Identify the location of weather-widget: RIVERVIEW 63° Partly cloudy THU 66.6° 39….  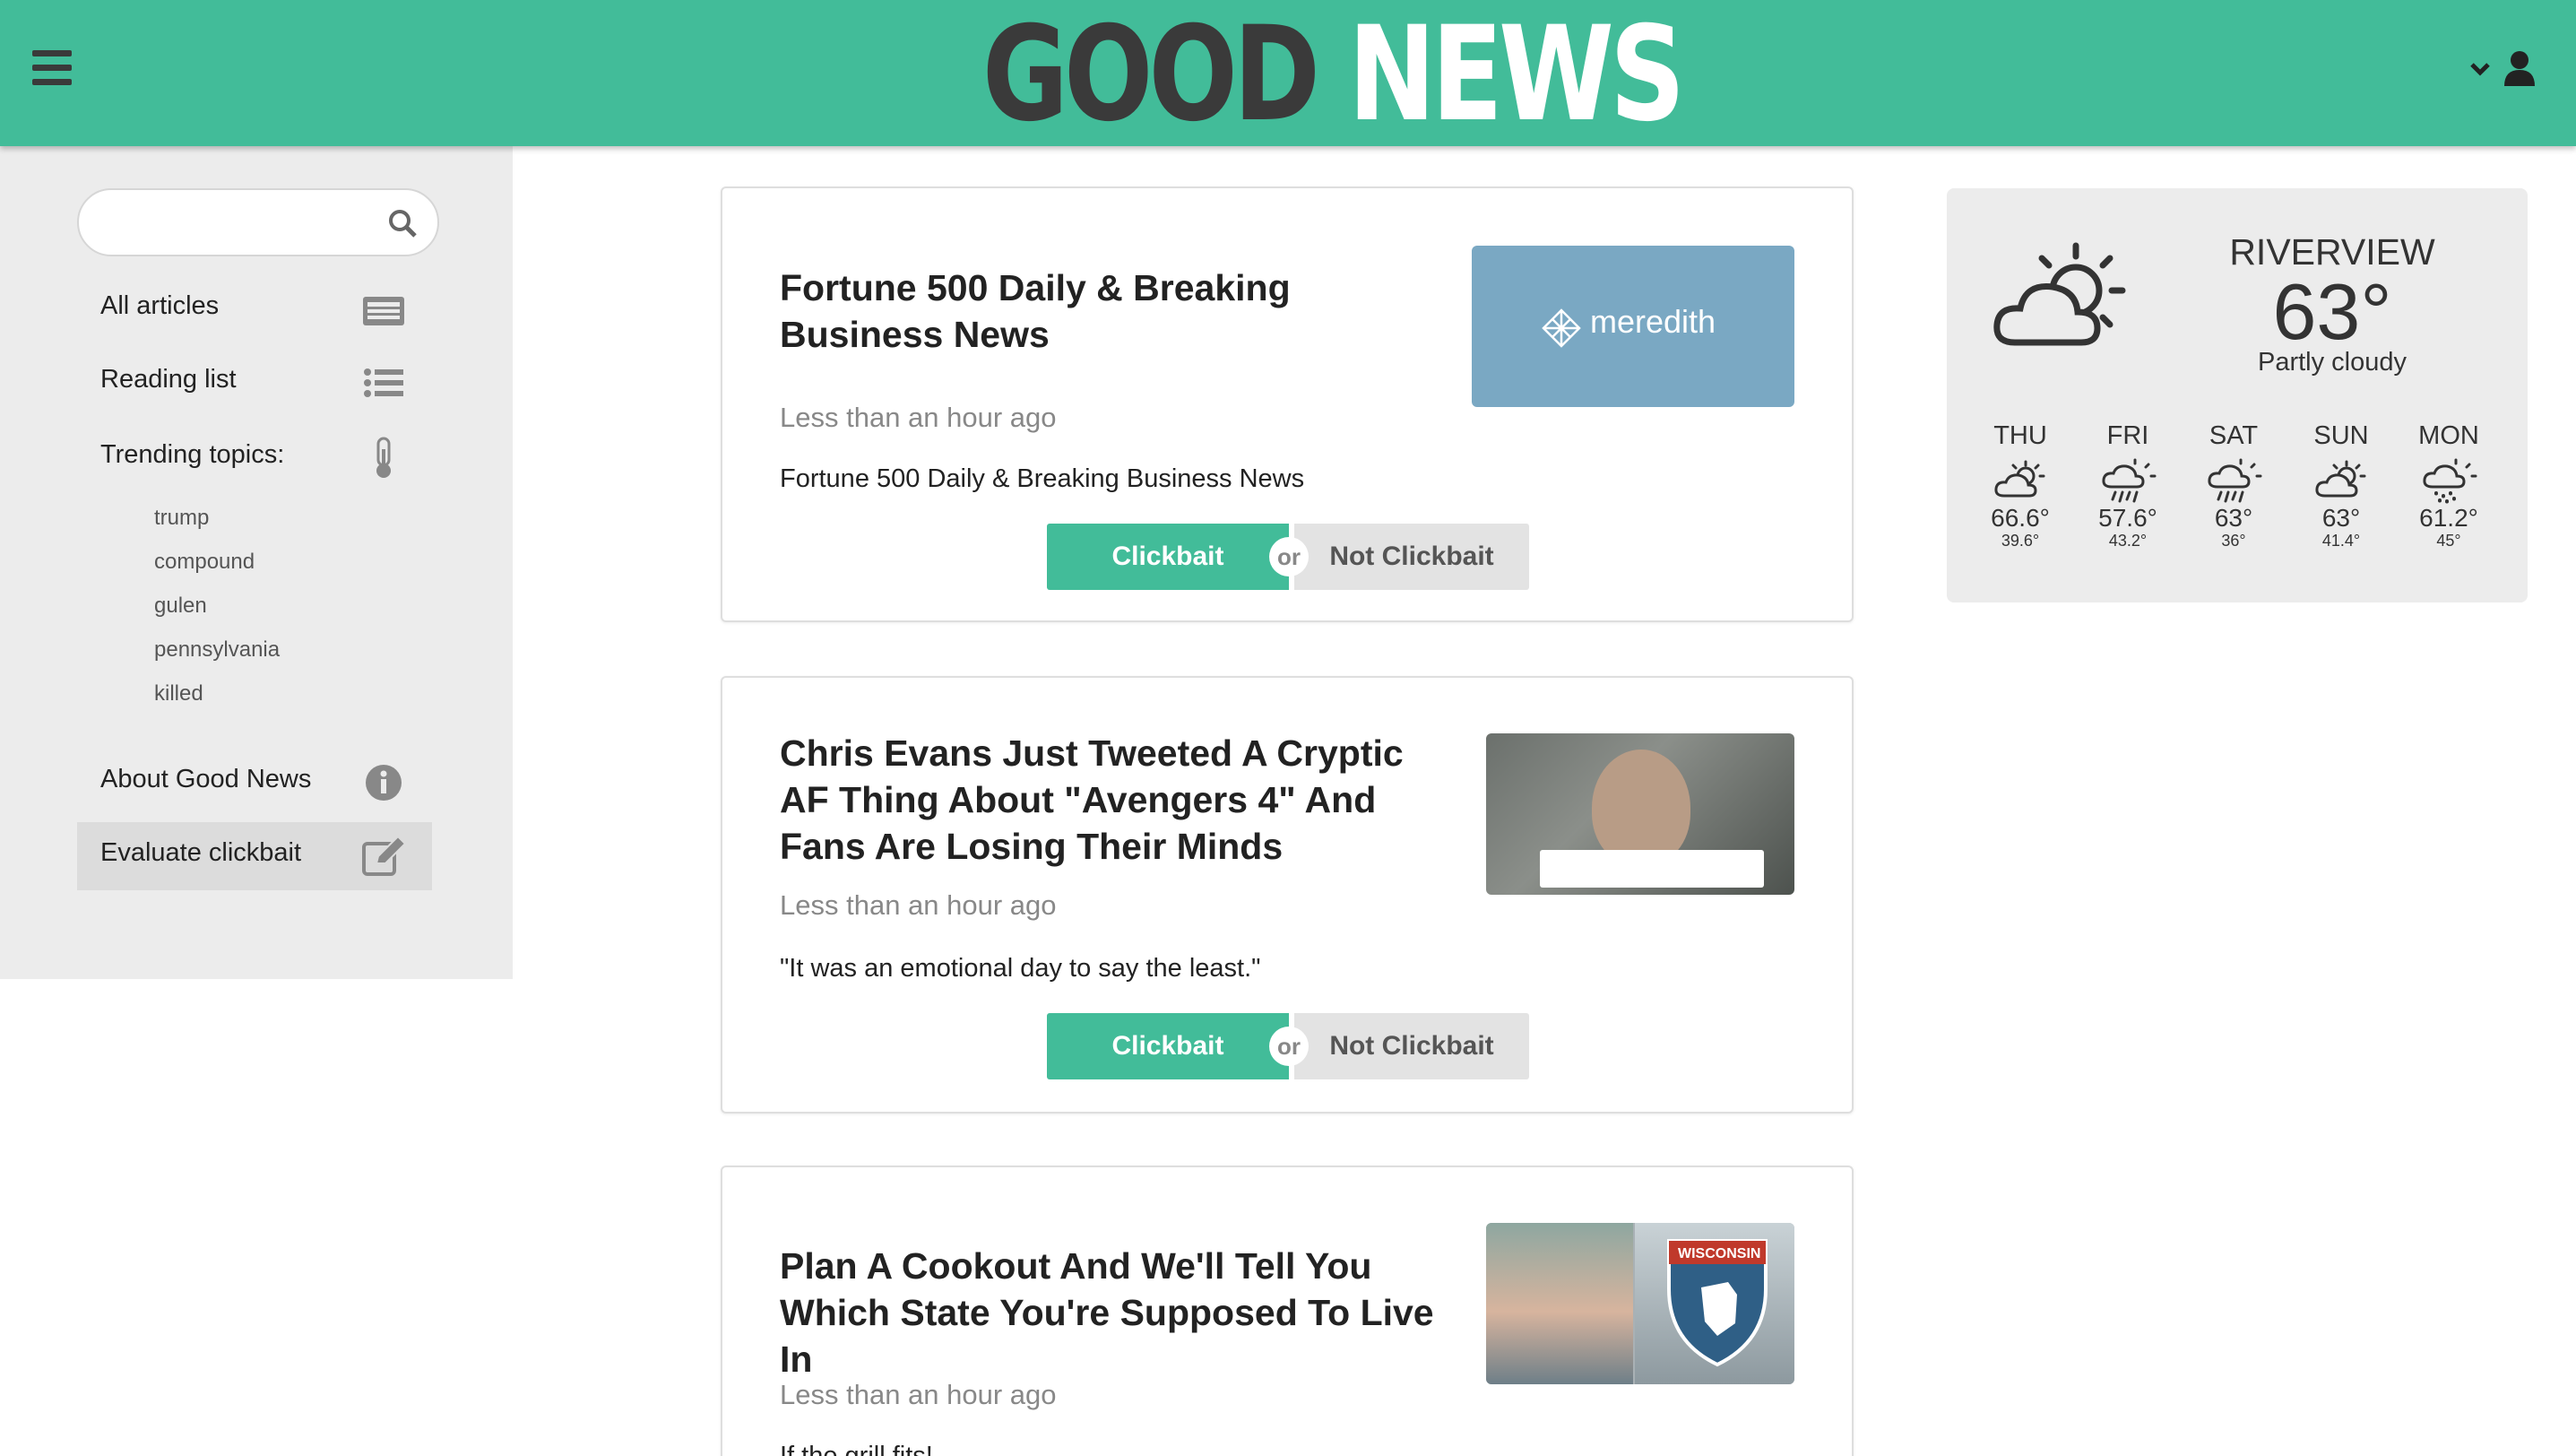
(2237, 395).